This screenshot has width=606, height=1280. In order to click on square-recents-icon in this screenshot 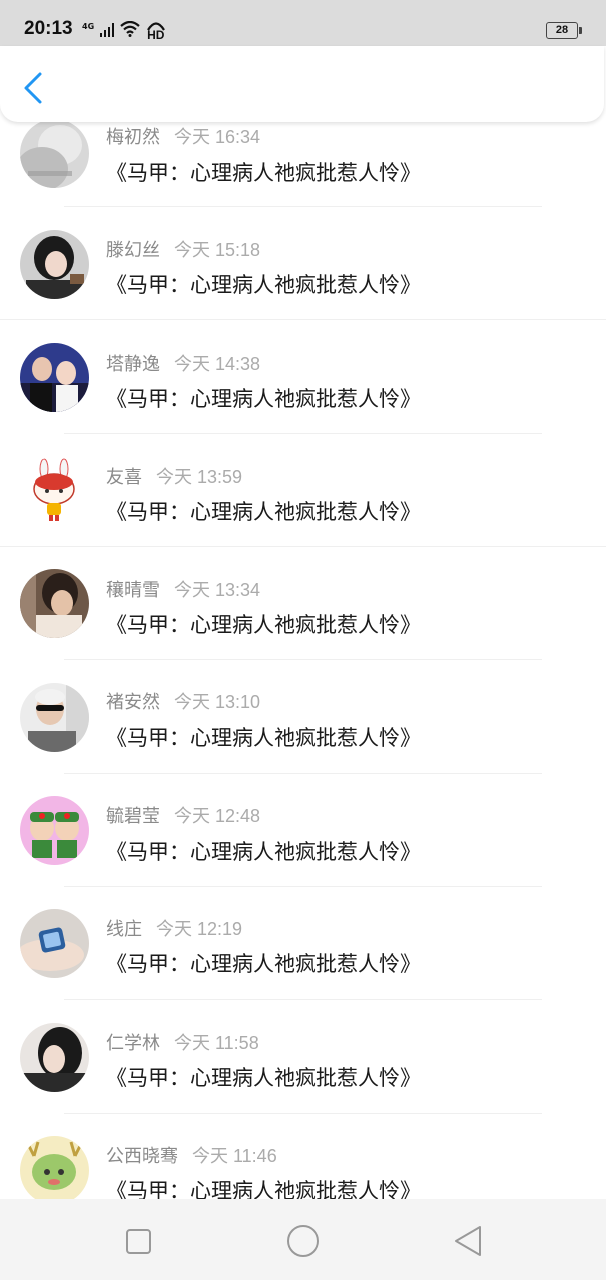, I will do `click(138, 1241)`.